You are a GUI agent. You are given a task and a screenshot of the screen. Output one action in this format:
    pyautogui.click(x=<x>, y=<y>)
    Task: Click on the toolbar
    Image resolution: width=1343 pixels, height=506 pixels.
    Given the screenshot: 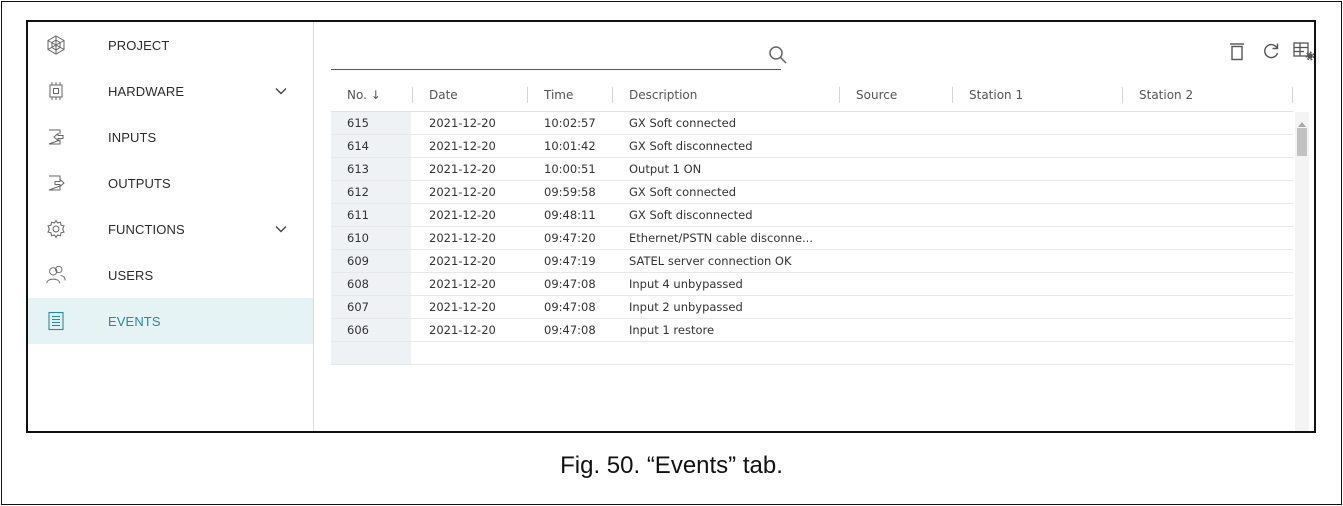 What is the action you would take?
    pyautogui.click(x=814, y=48)
    